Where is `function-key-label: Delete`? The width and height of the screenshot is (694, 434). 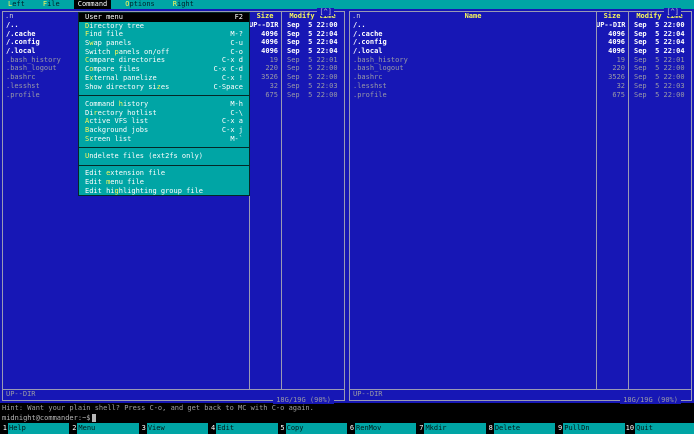
function-key-label: Delete is located at coordinates (524, 428).